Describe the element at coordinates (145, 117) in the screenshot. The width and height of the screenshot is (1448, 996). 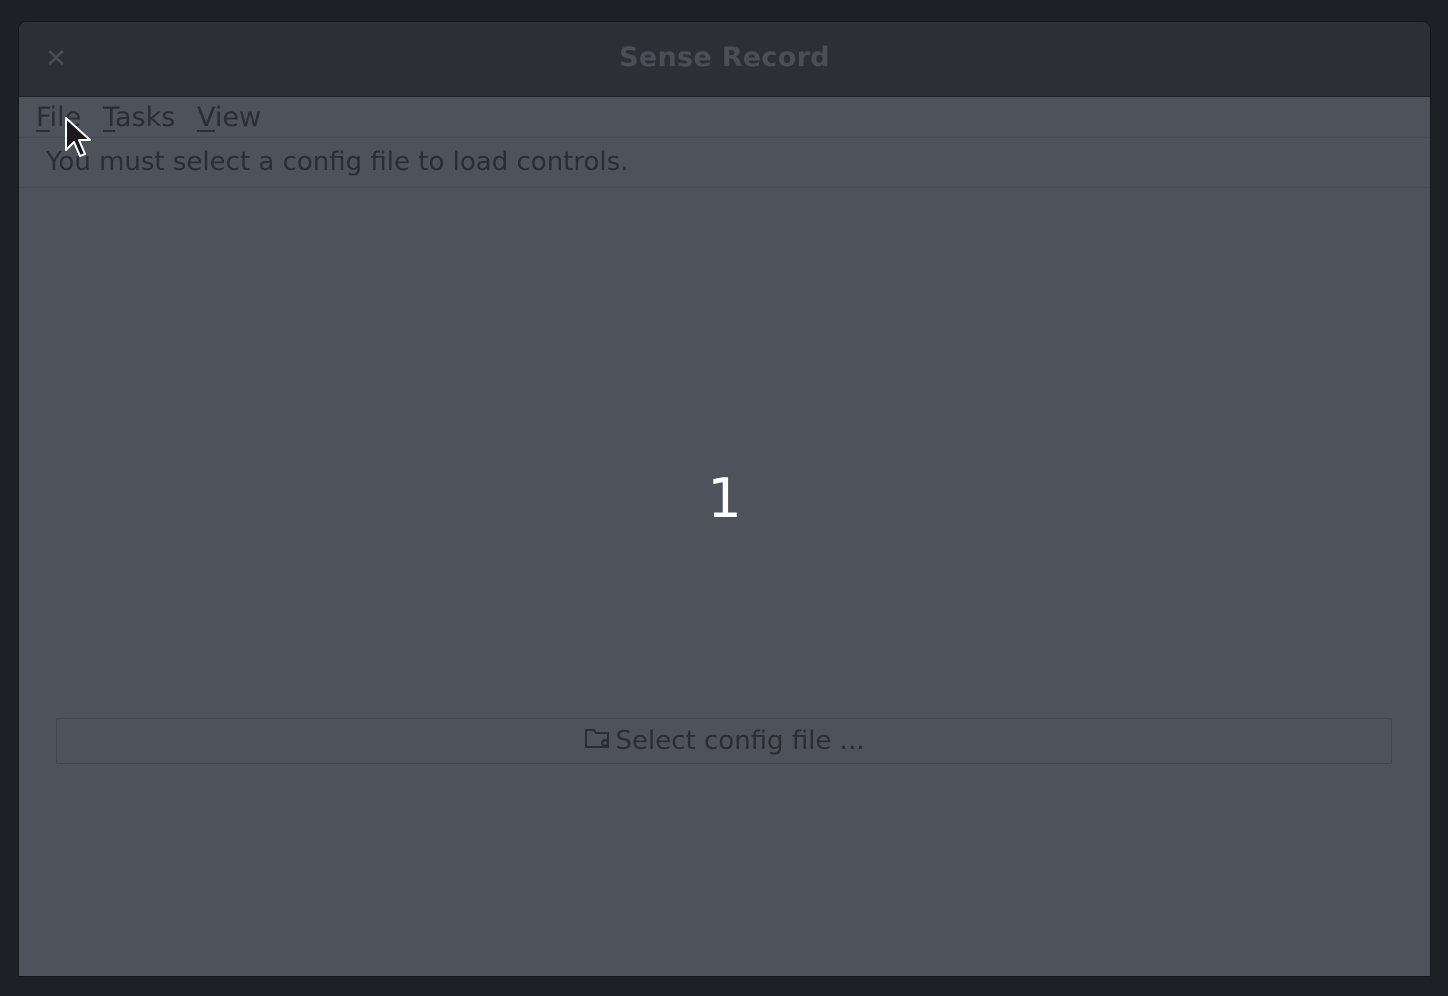
I see `menu-tasks-label: asks` at that location.